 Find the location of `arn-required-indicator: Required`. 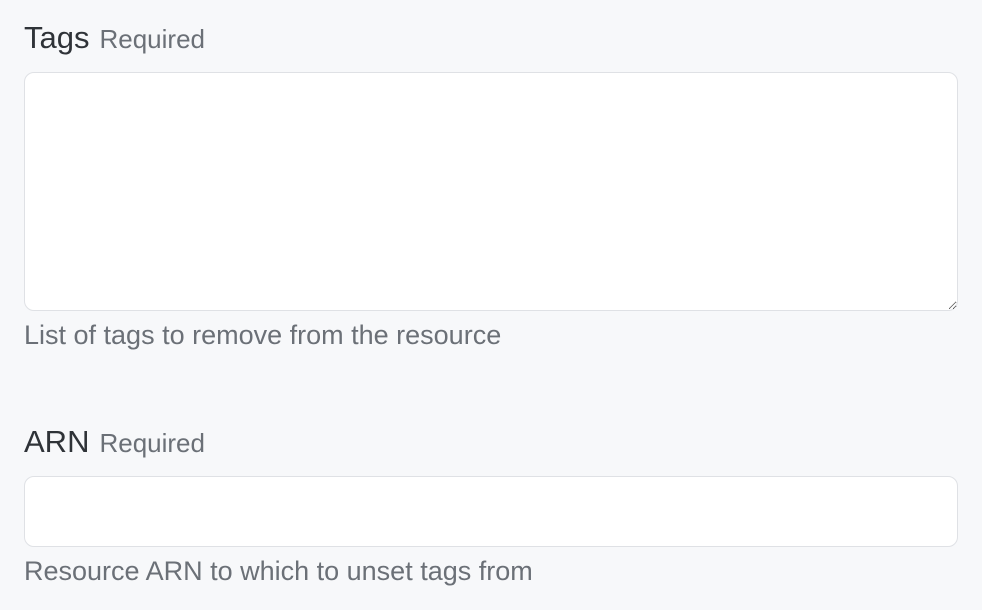

arn-required-indicator: Required is located at coordinates (152, 443).